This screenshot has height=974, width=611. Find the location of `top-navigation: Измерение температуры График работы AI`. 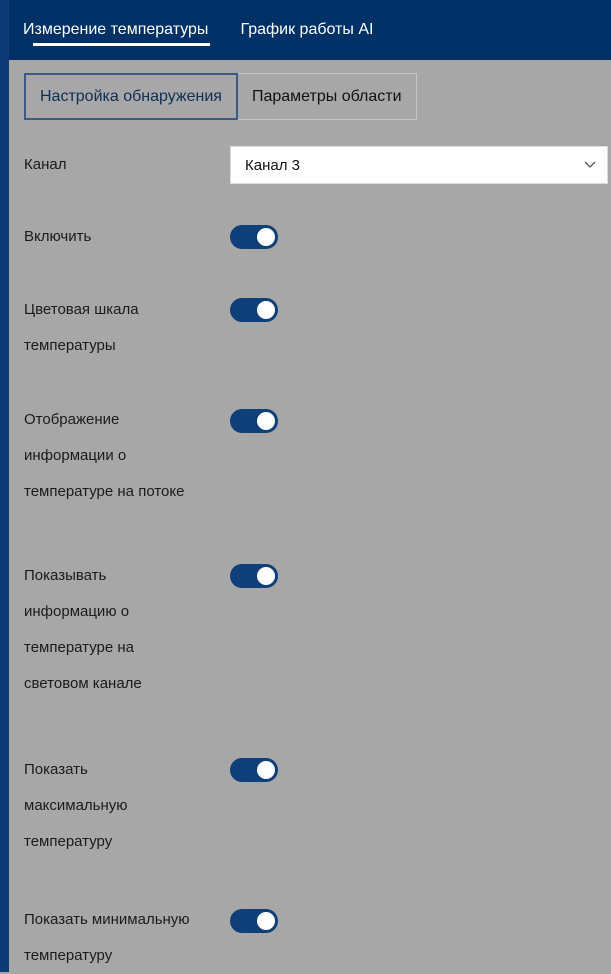

top-navigation: Измерение температуры График работы AI is located at coordinates (310, 30).